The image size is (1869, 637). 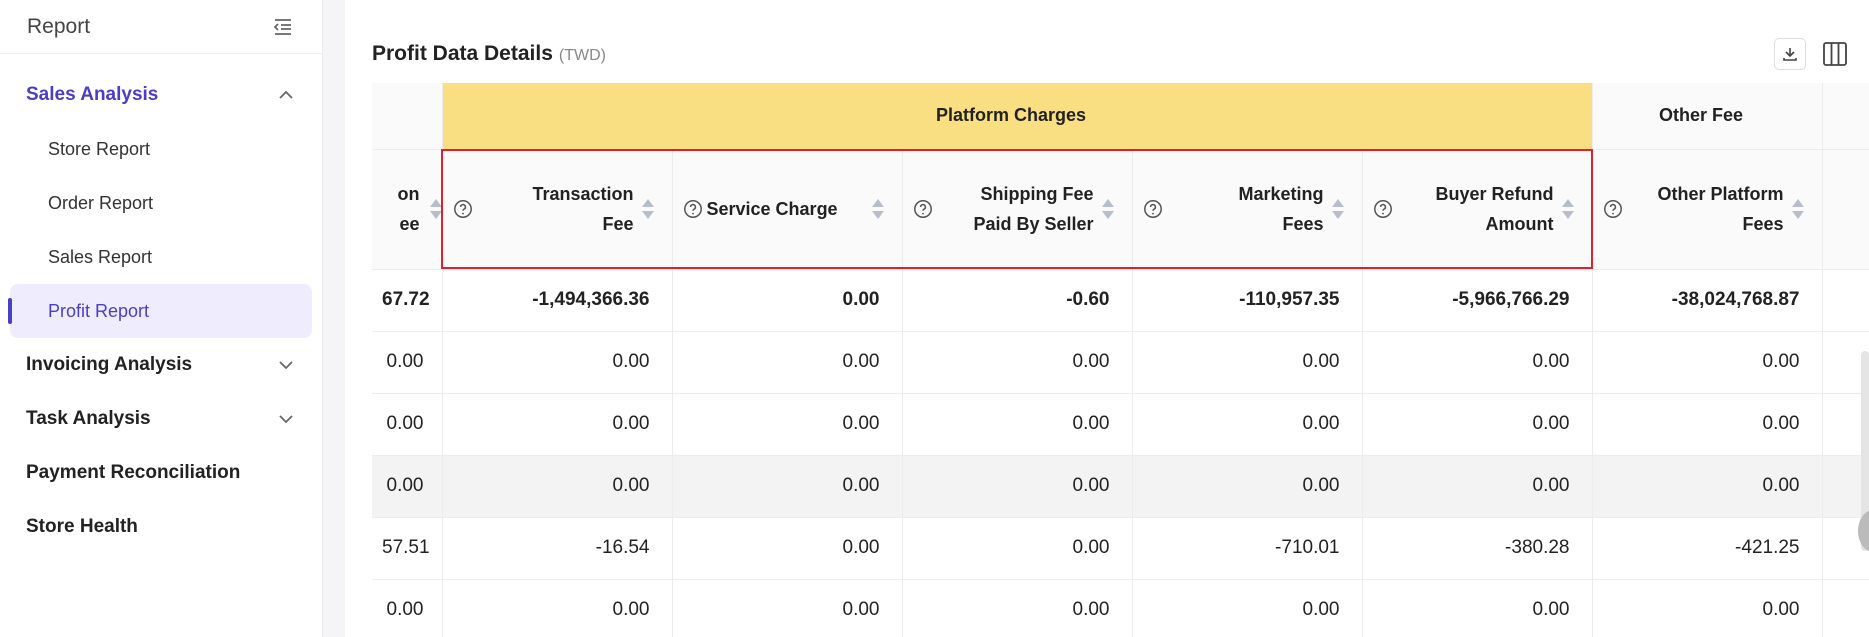 What do you see at coordinates (1281, 194) in the screenshot?
I see `header-line1: Marketing` at bounding box center [1281, 194].